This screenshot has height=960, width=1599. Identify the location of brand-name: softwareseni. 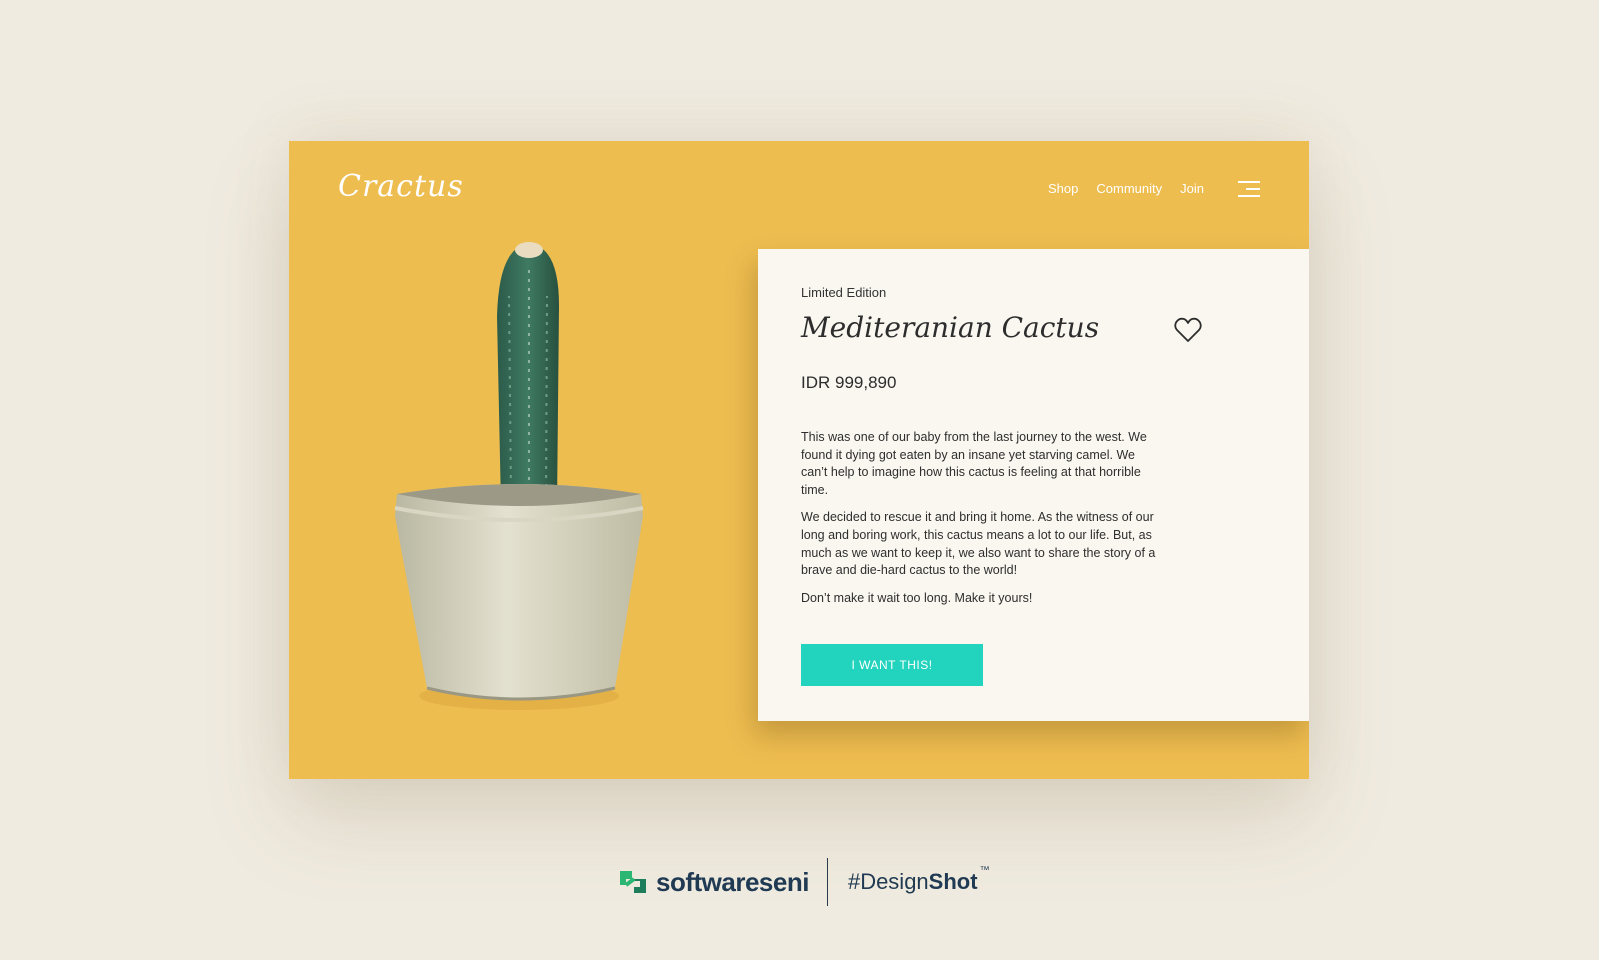
(732, 881).